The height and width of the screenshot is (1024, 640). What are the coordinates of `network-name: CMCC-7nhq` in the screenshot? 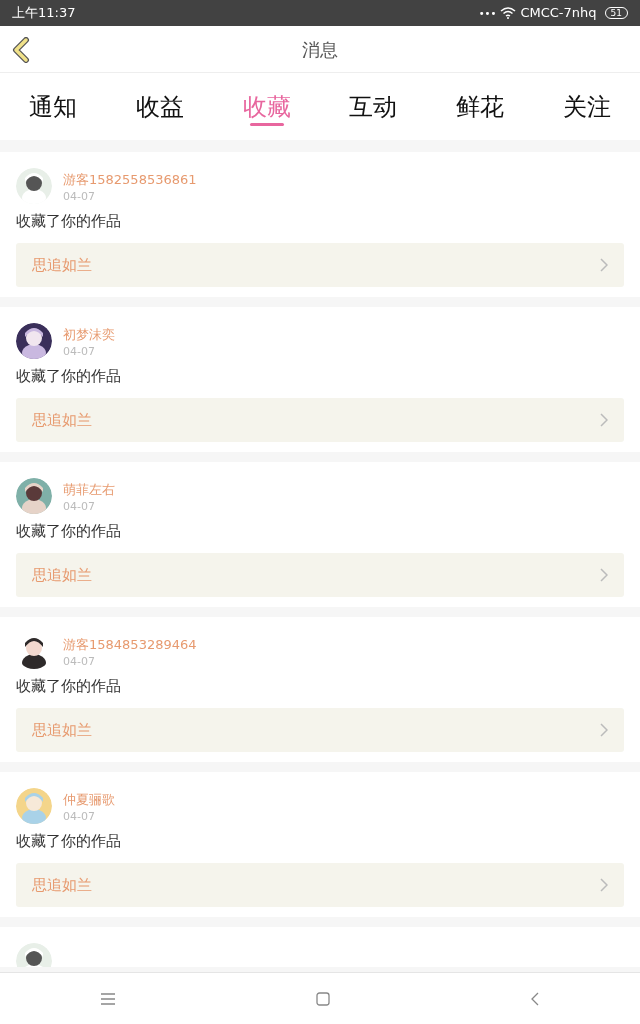 It's located at (558, 13).